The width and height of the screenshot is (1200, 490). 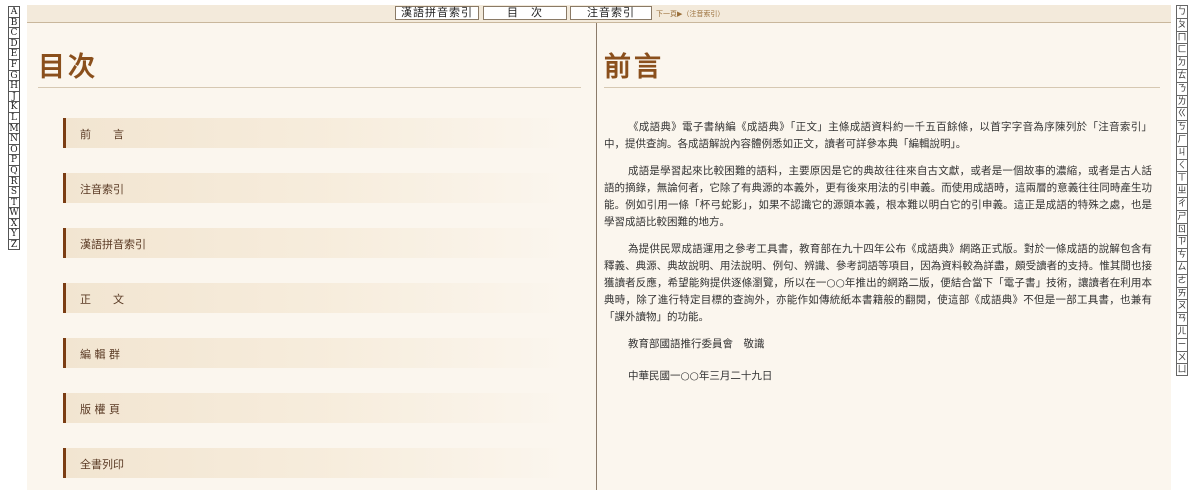 I want to click on next-page-link: 下一頁▶（注音索引）, so click(x=690, y=14).